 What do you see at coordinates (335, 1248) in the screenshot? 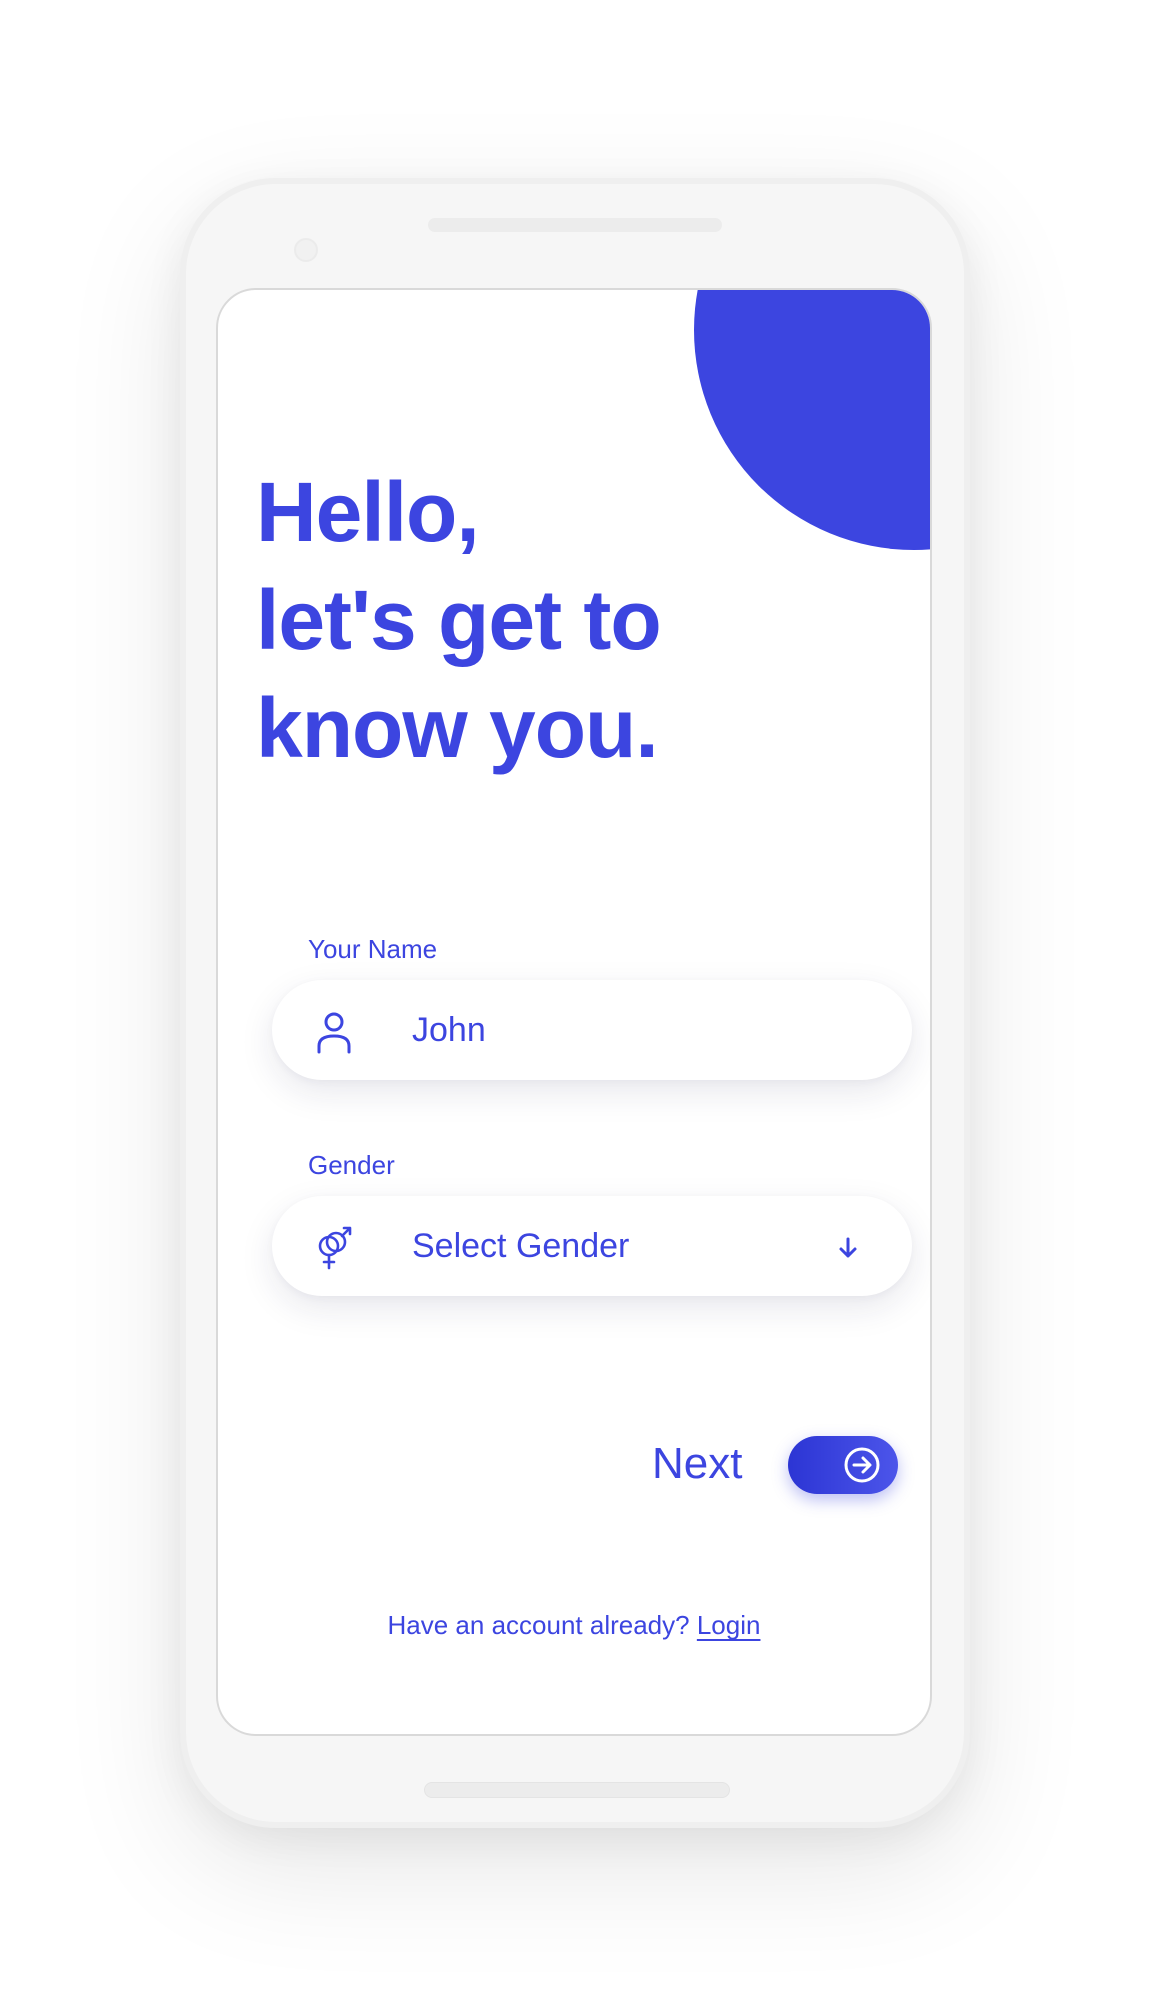
I see `gender-icon` at bounding box center [335, 1248].